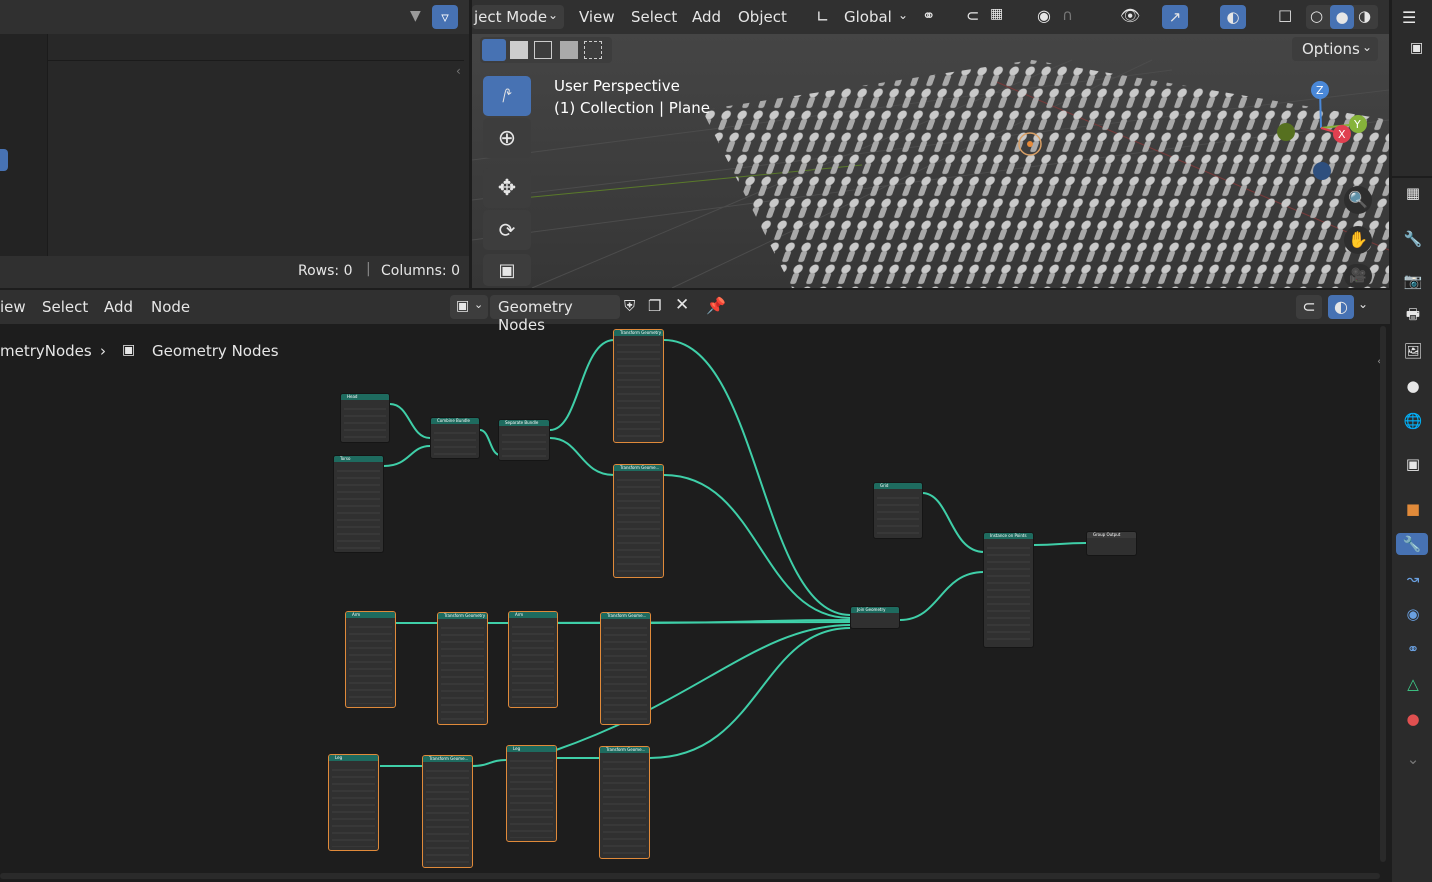 This screenshot has width=1432, height=882. Describe the element at coordinates (455, 438) in the screenshot. I see `node-combine-bundle: Combine Bundle` at that location.